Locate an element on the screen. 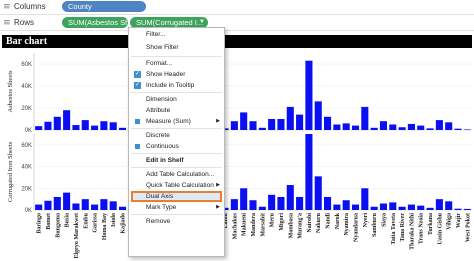  bar-mandera is located at coordinates (253, 205).